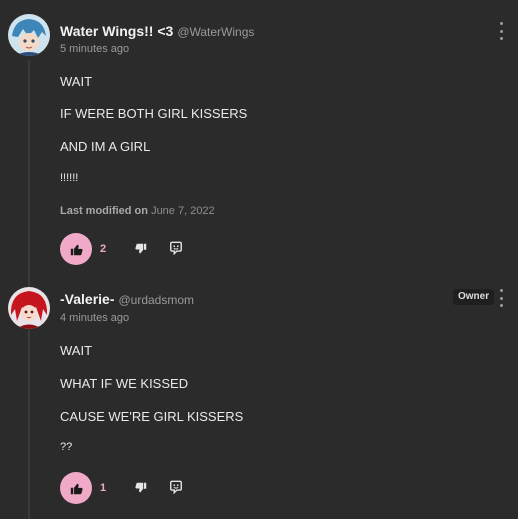  Describe the element at coordinates (124, 383) in the screenshot. I see `comment-line: WHAT IF WE KISSED` at that location.